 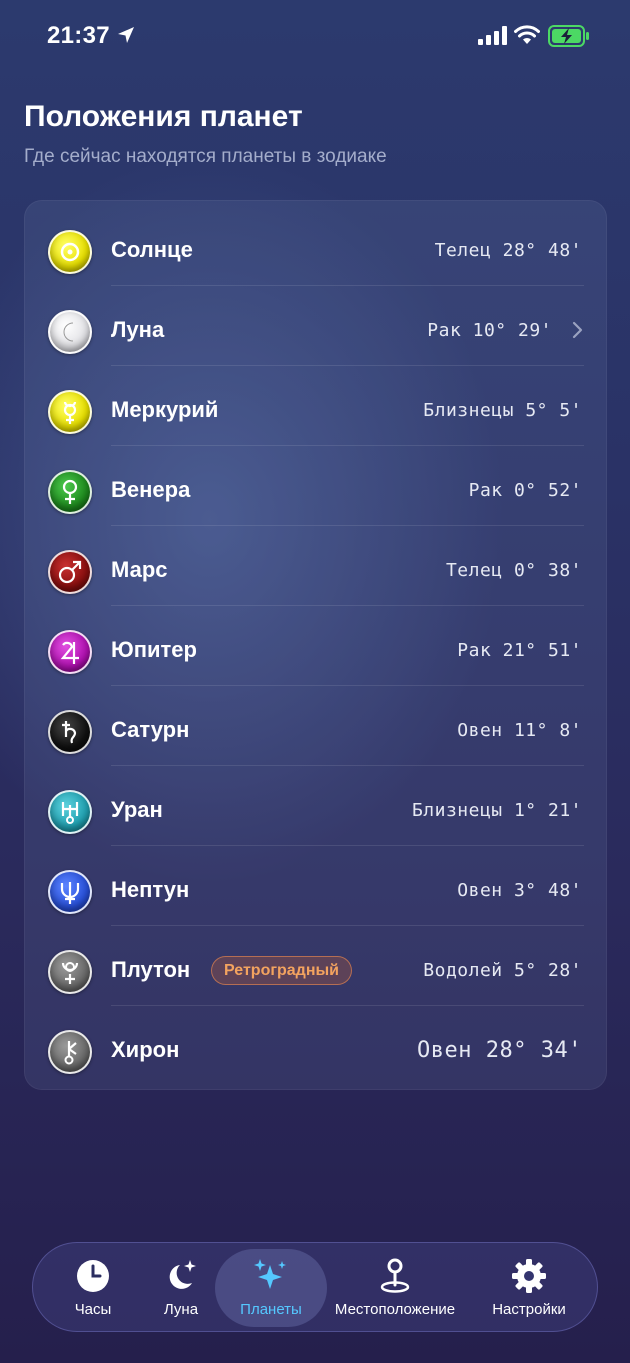 I want to click on planet-row-jupiter: Юпитер Рак 21° 51', so click(x=316, y=646).